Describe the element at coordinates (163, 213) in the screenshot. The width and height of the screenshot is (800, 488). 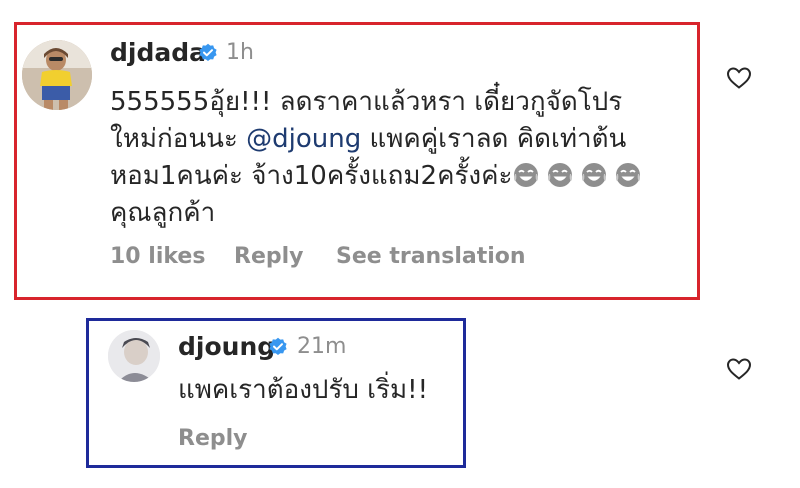
I see `comment-text-line: คุณลูกค้า` at that location.